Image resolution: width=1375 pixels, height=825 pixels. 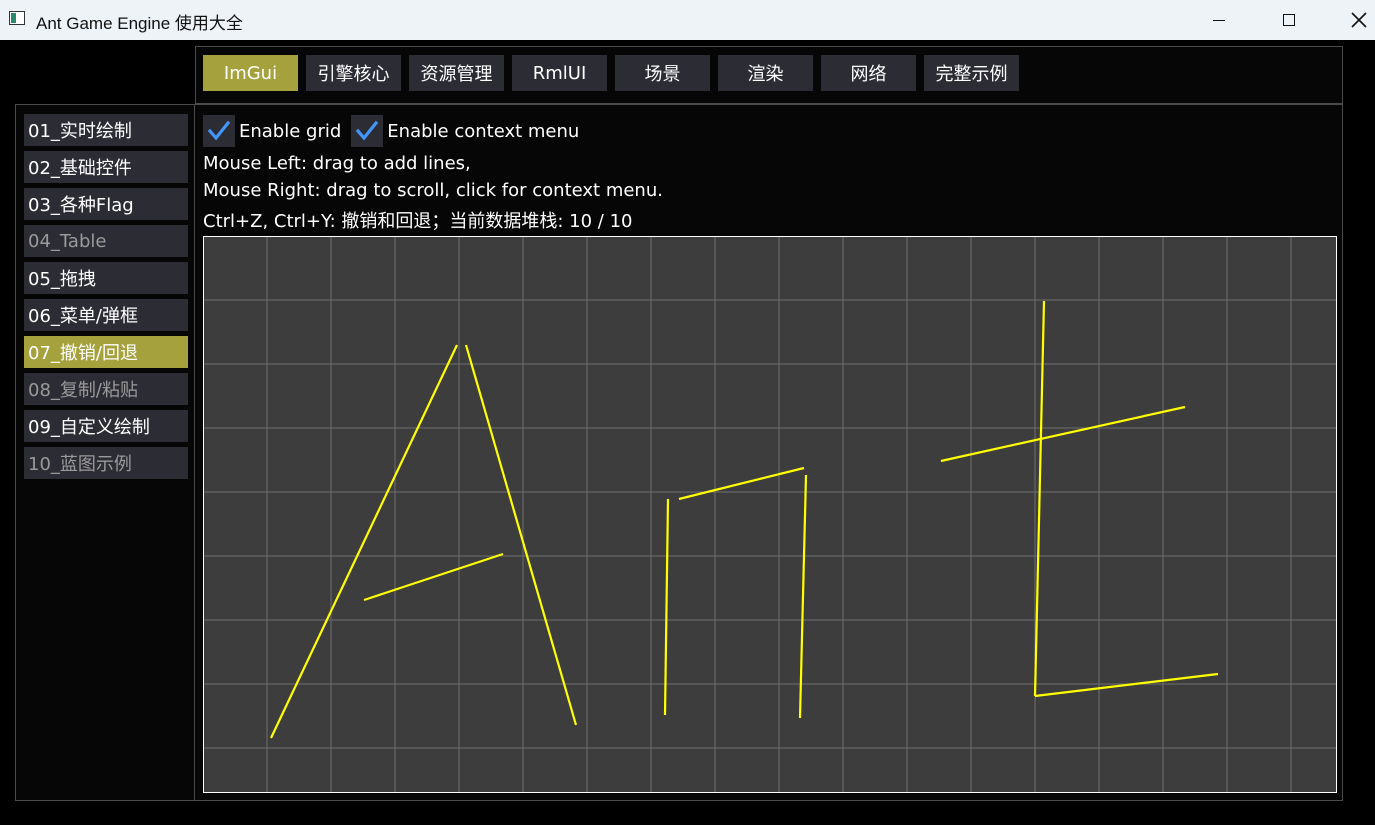 I want to click on sidebar-item-copy-paste: 08_复制/粘贴, so click(x=106, y=389).